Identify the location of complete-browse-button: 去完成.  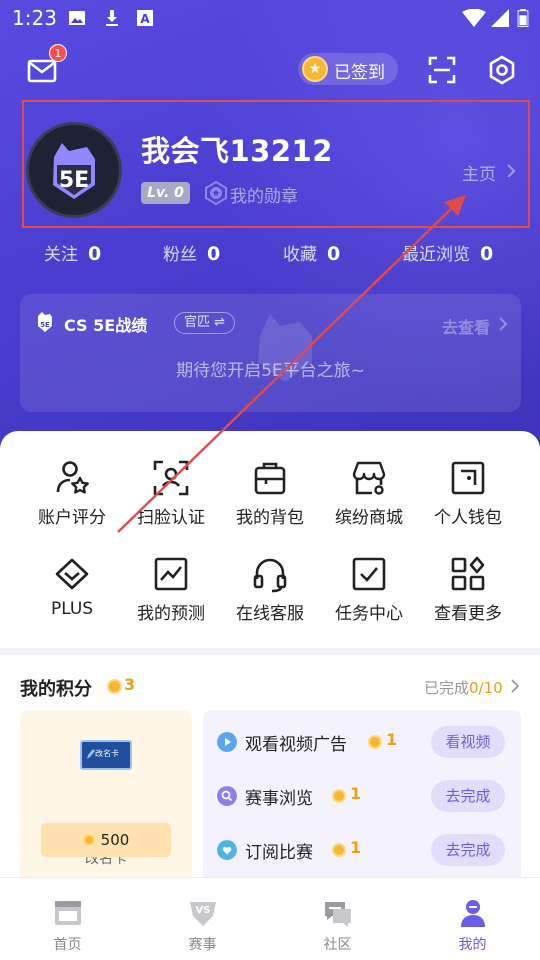
(468, 796).